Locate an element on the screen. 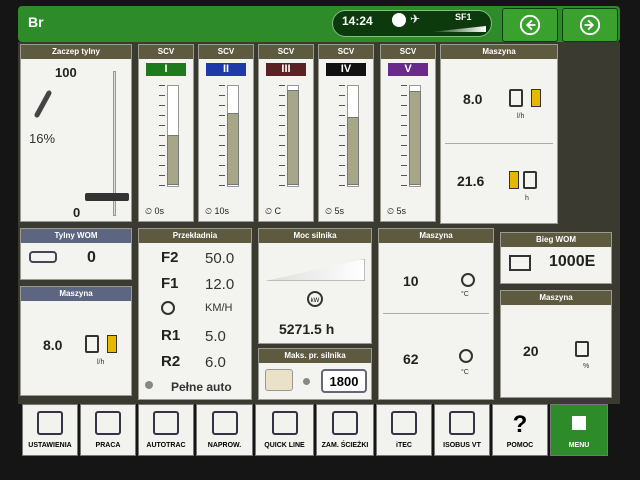 The width and height of the screenshot is (640, 480). machine-right-value: 20 is located at coordinates (531, 351).